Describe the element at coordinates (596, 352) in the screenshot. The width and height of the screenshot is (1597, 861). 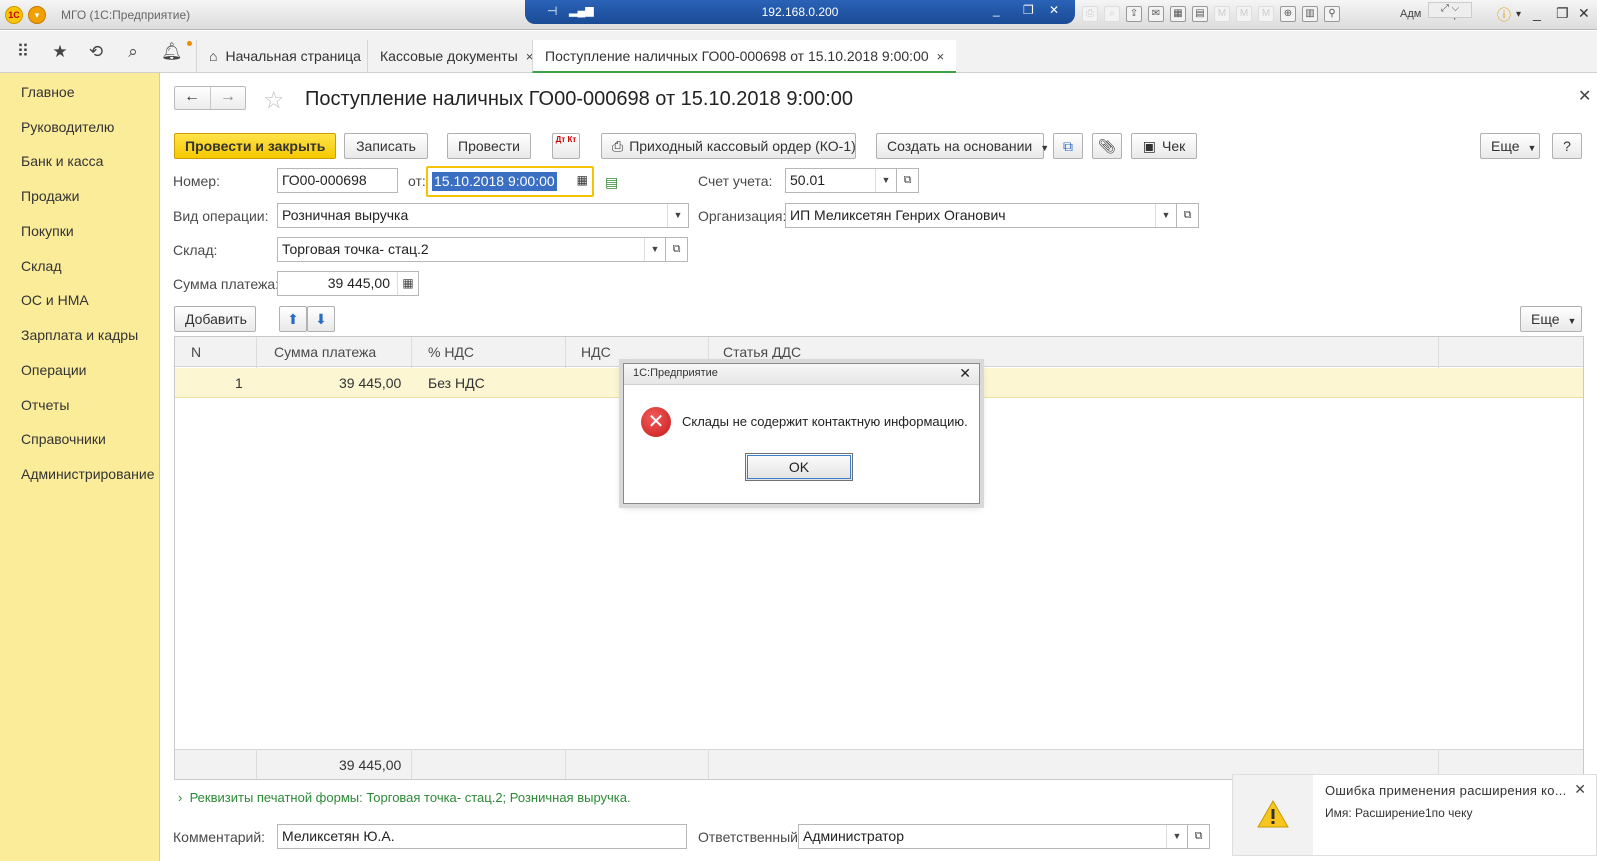
I see `column-header-vat: НДС` at that location.